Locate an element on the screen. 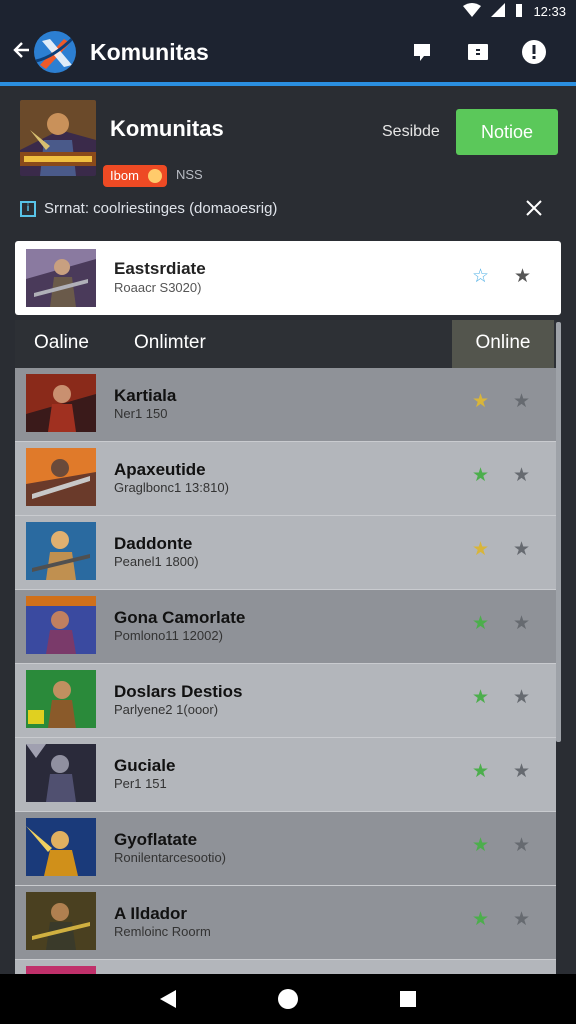 This screenshot has width=576, height=1024. list-item: Kartiala Ner1 150 ★ ★ is located at coordinates (285, 405).